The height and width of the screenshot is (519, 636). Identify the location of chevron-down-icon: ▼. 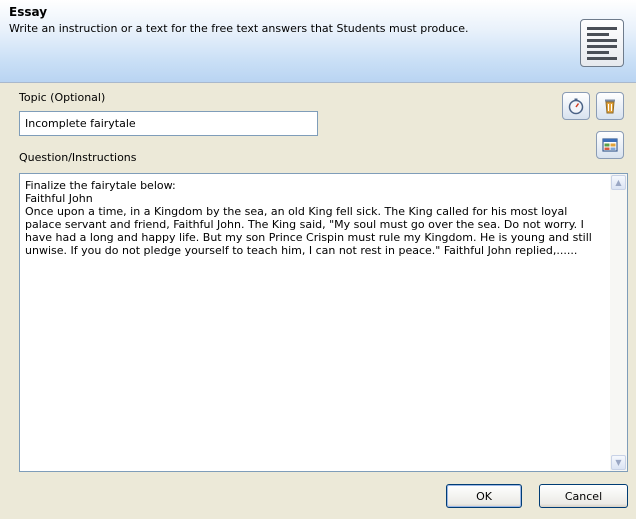
(618, 462).